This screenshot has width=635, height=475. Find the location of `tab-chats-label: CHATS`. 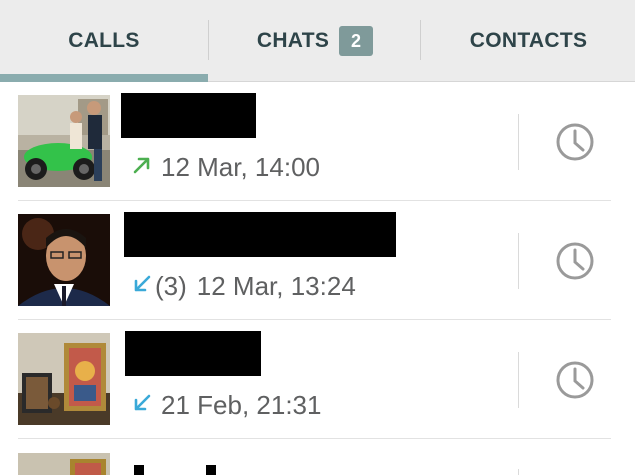

tab-chats-label: CHATS is located at coordinates (293, 40).